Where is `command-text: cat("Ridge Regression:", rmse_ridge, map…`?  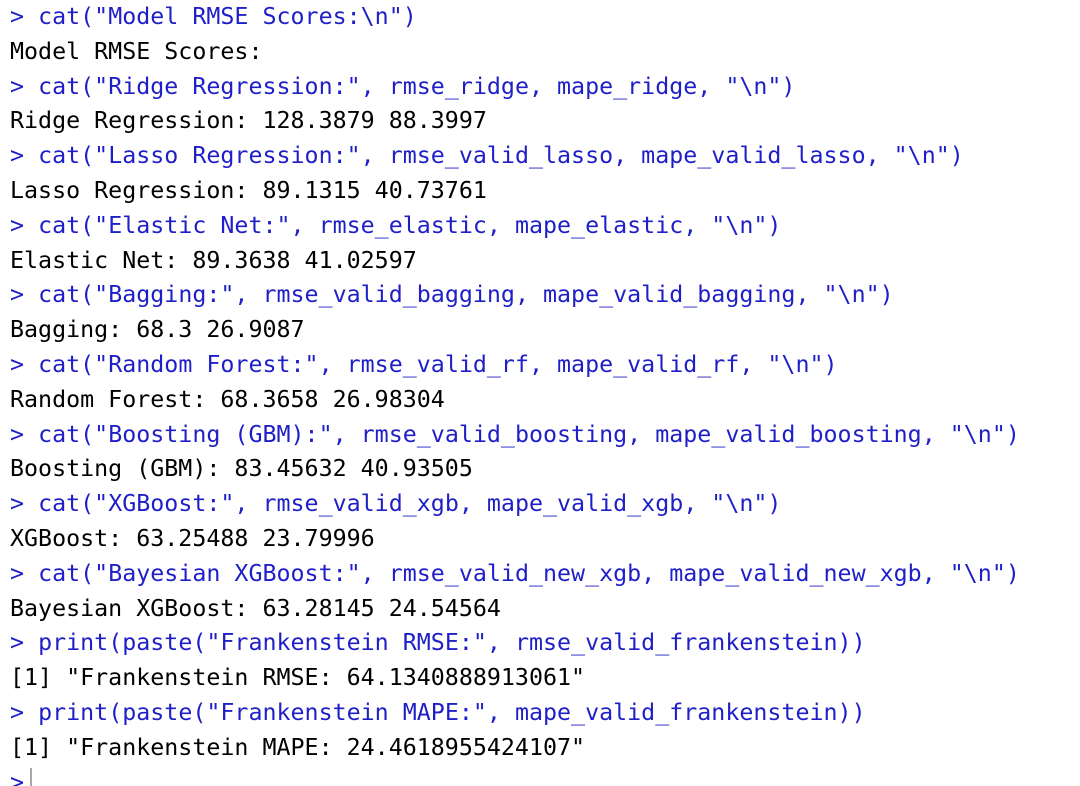 command-text: cat("Ridge Regression:", rmse_ridge, map… is located at coordinates (417, 86).